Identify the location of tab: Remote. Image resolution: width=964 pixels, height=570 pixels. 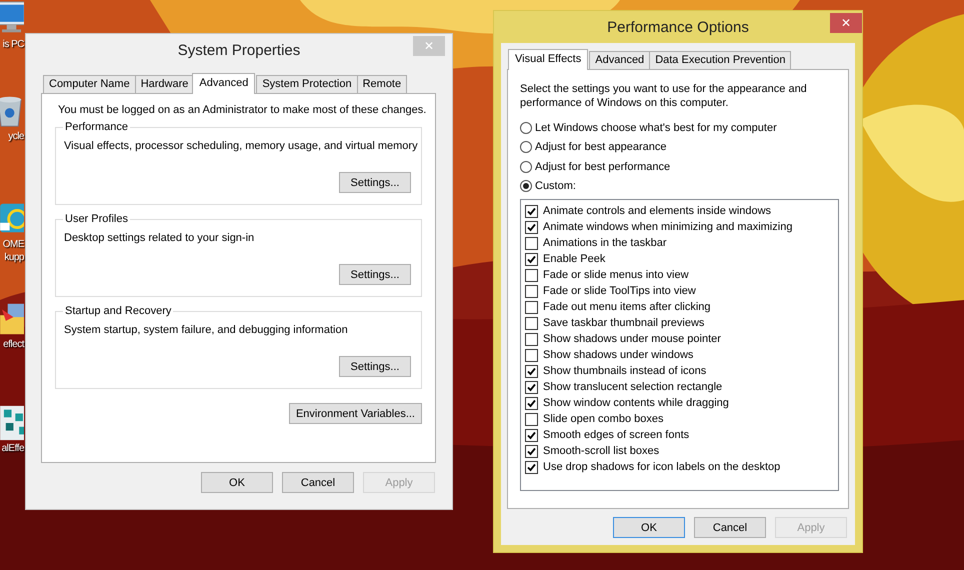
(382, 84).